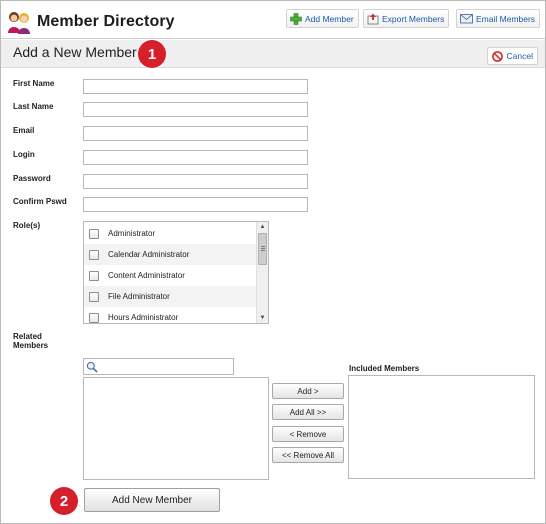 The image size is (546, 524). Describe the element at coordinates (262, 249) in the screenshot. I see `scrollbar-thumb` at that location.